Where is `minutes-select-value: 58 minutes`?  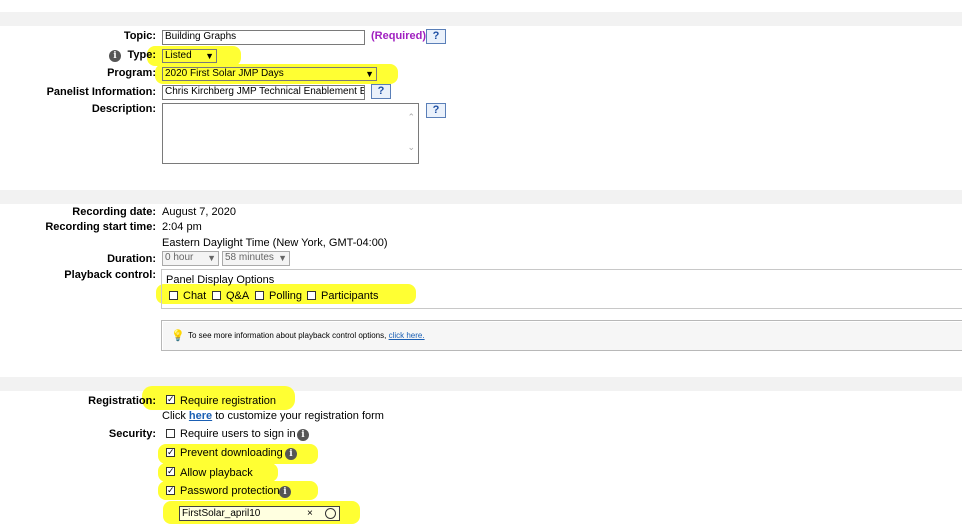
minutes-select-value: 58 minutes is located at coordinates (249, 257).